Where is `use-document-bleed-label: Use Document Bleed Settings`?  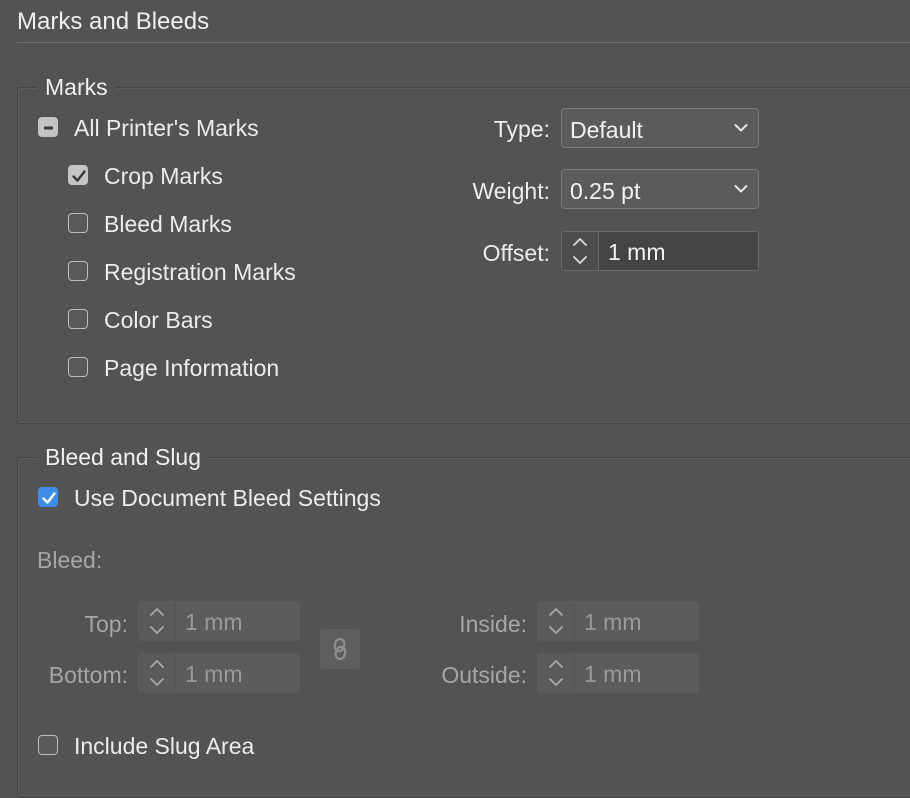 use-document-bleed-label: Use Document Bleed Settings is located at coordinates (227, 498).